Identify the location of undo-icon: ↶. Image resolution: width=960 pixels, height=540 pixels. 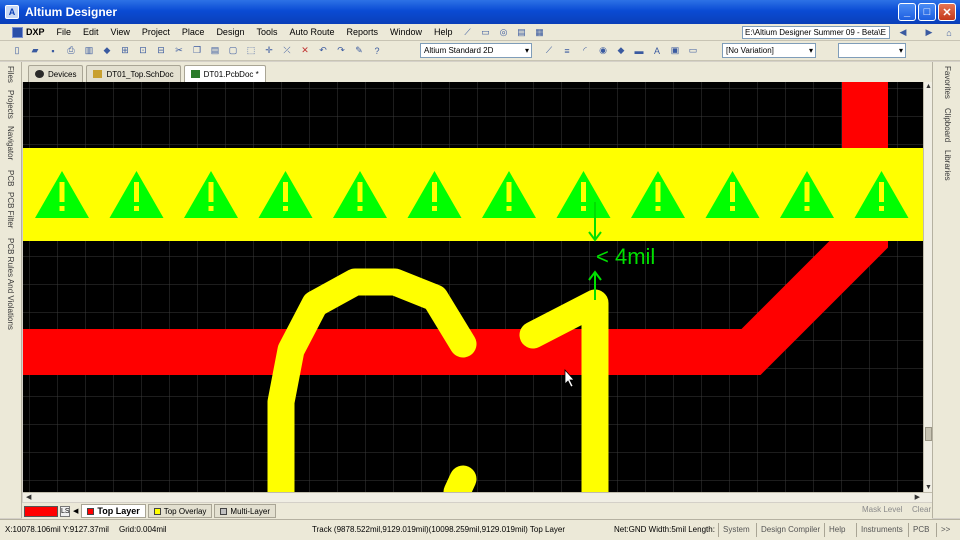
(323, 50).